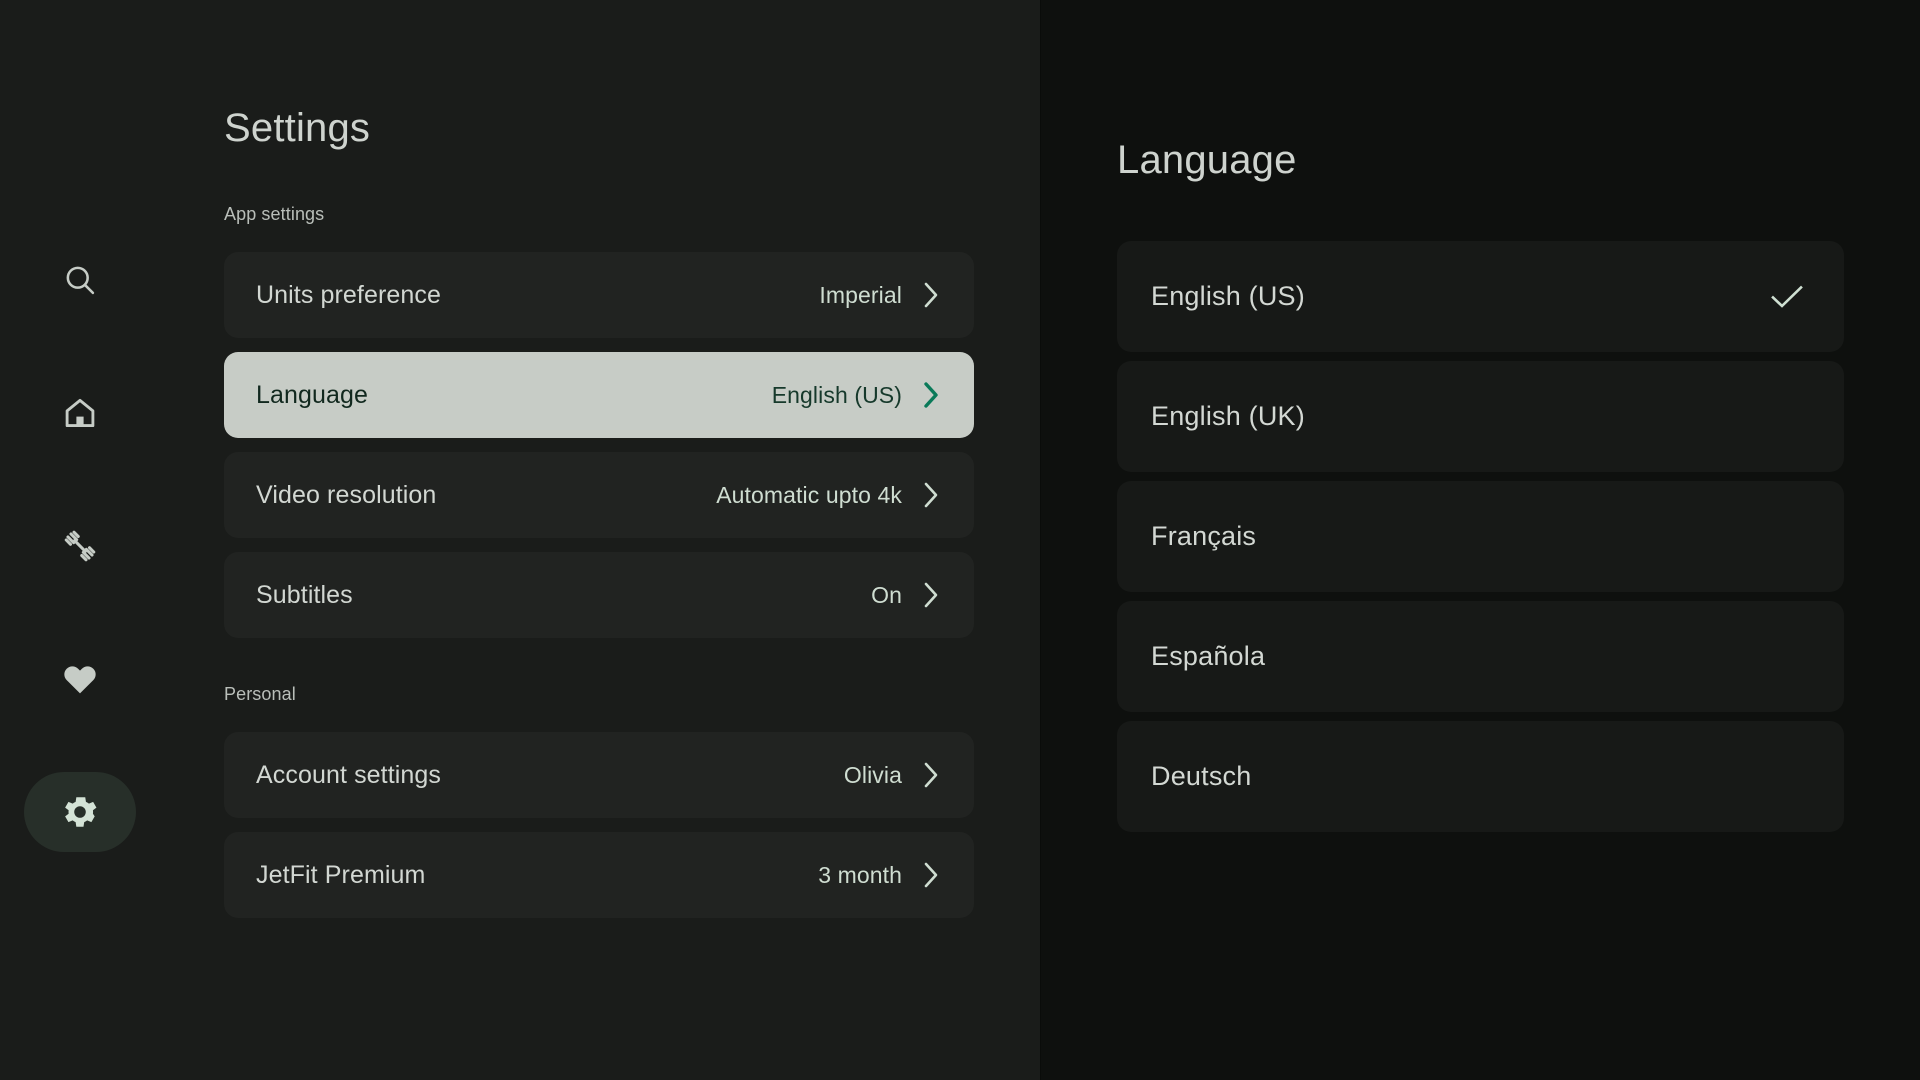 Image resolution: width=1920 pixels, height=1080 pixels. Describe the element at coordinates (1207, 160) in the screenshot. I see `language-panel-title: Language` at that location.